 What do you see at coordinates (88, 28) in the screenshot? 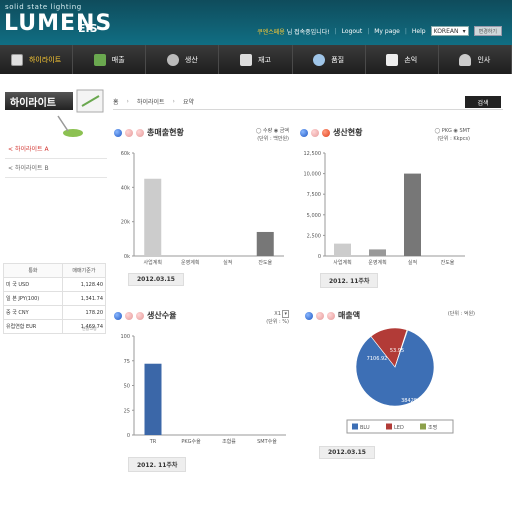
I see `logo-sub: EIS` at bounding box center [88, 28].